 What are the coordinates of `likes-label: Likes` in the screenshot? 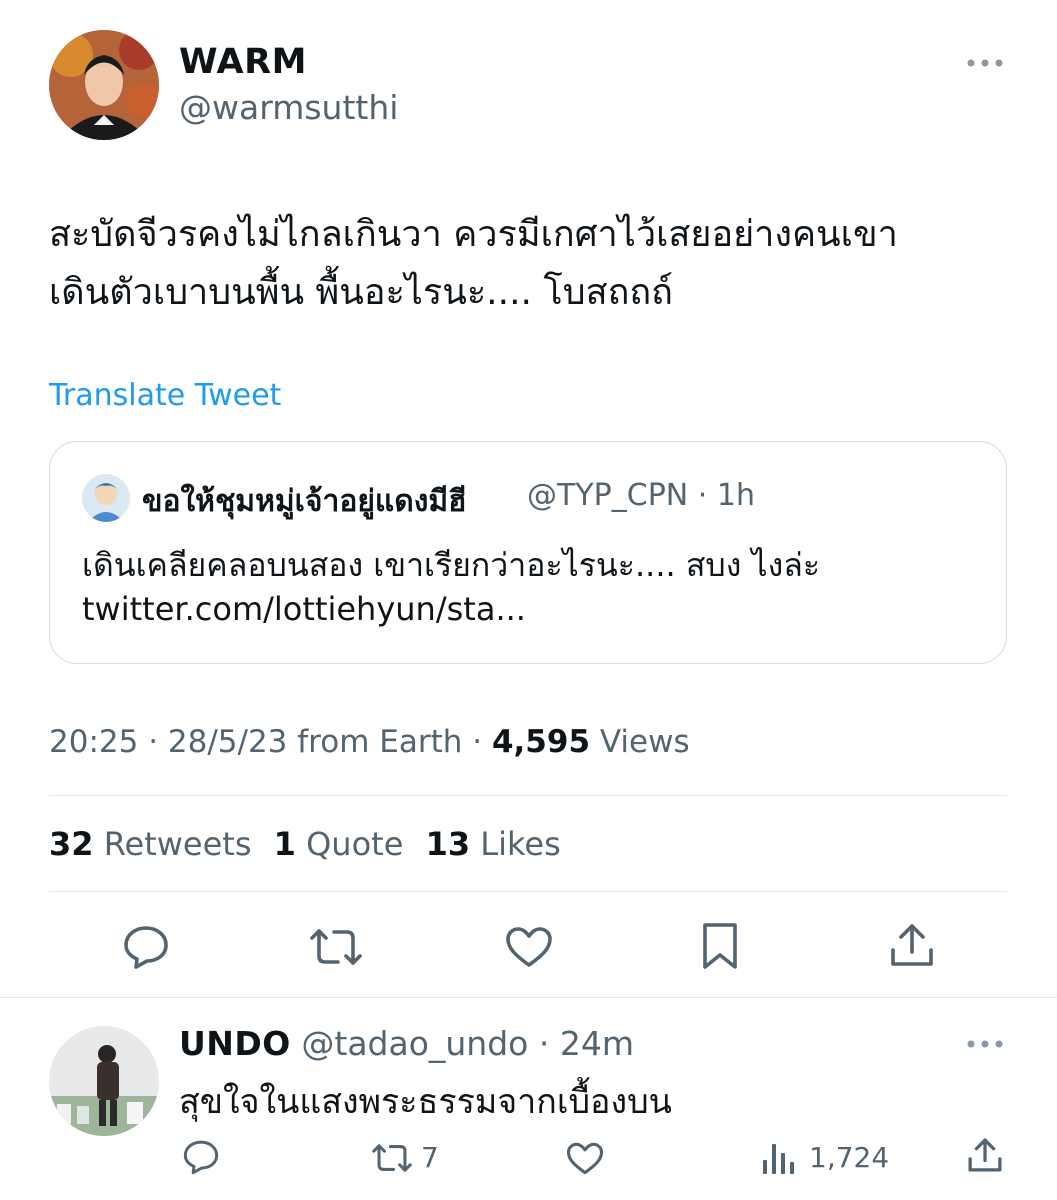 It's located at (520, 844).